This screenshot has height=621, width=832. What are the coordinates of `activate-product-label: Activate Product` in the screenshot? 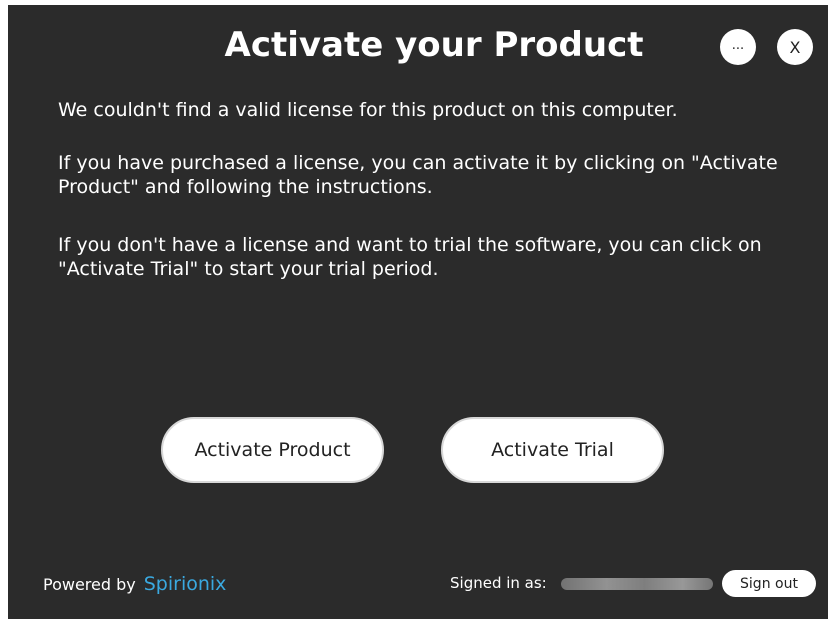 It's located at (272, 450).